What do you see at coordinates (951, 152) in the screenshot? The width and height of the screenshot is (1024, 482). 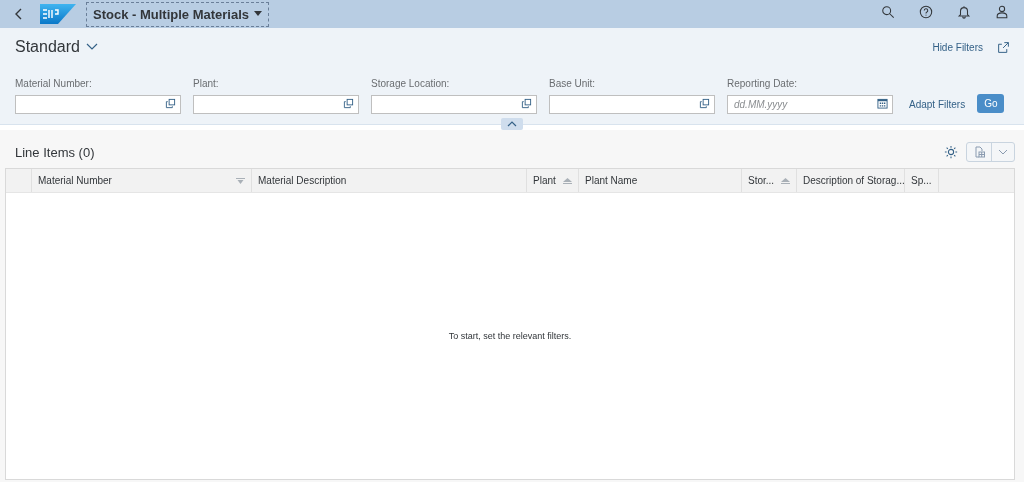 I see `settings-icon` at bounding box center [951, 152].